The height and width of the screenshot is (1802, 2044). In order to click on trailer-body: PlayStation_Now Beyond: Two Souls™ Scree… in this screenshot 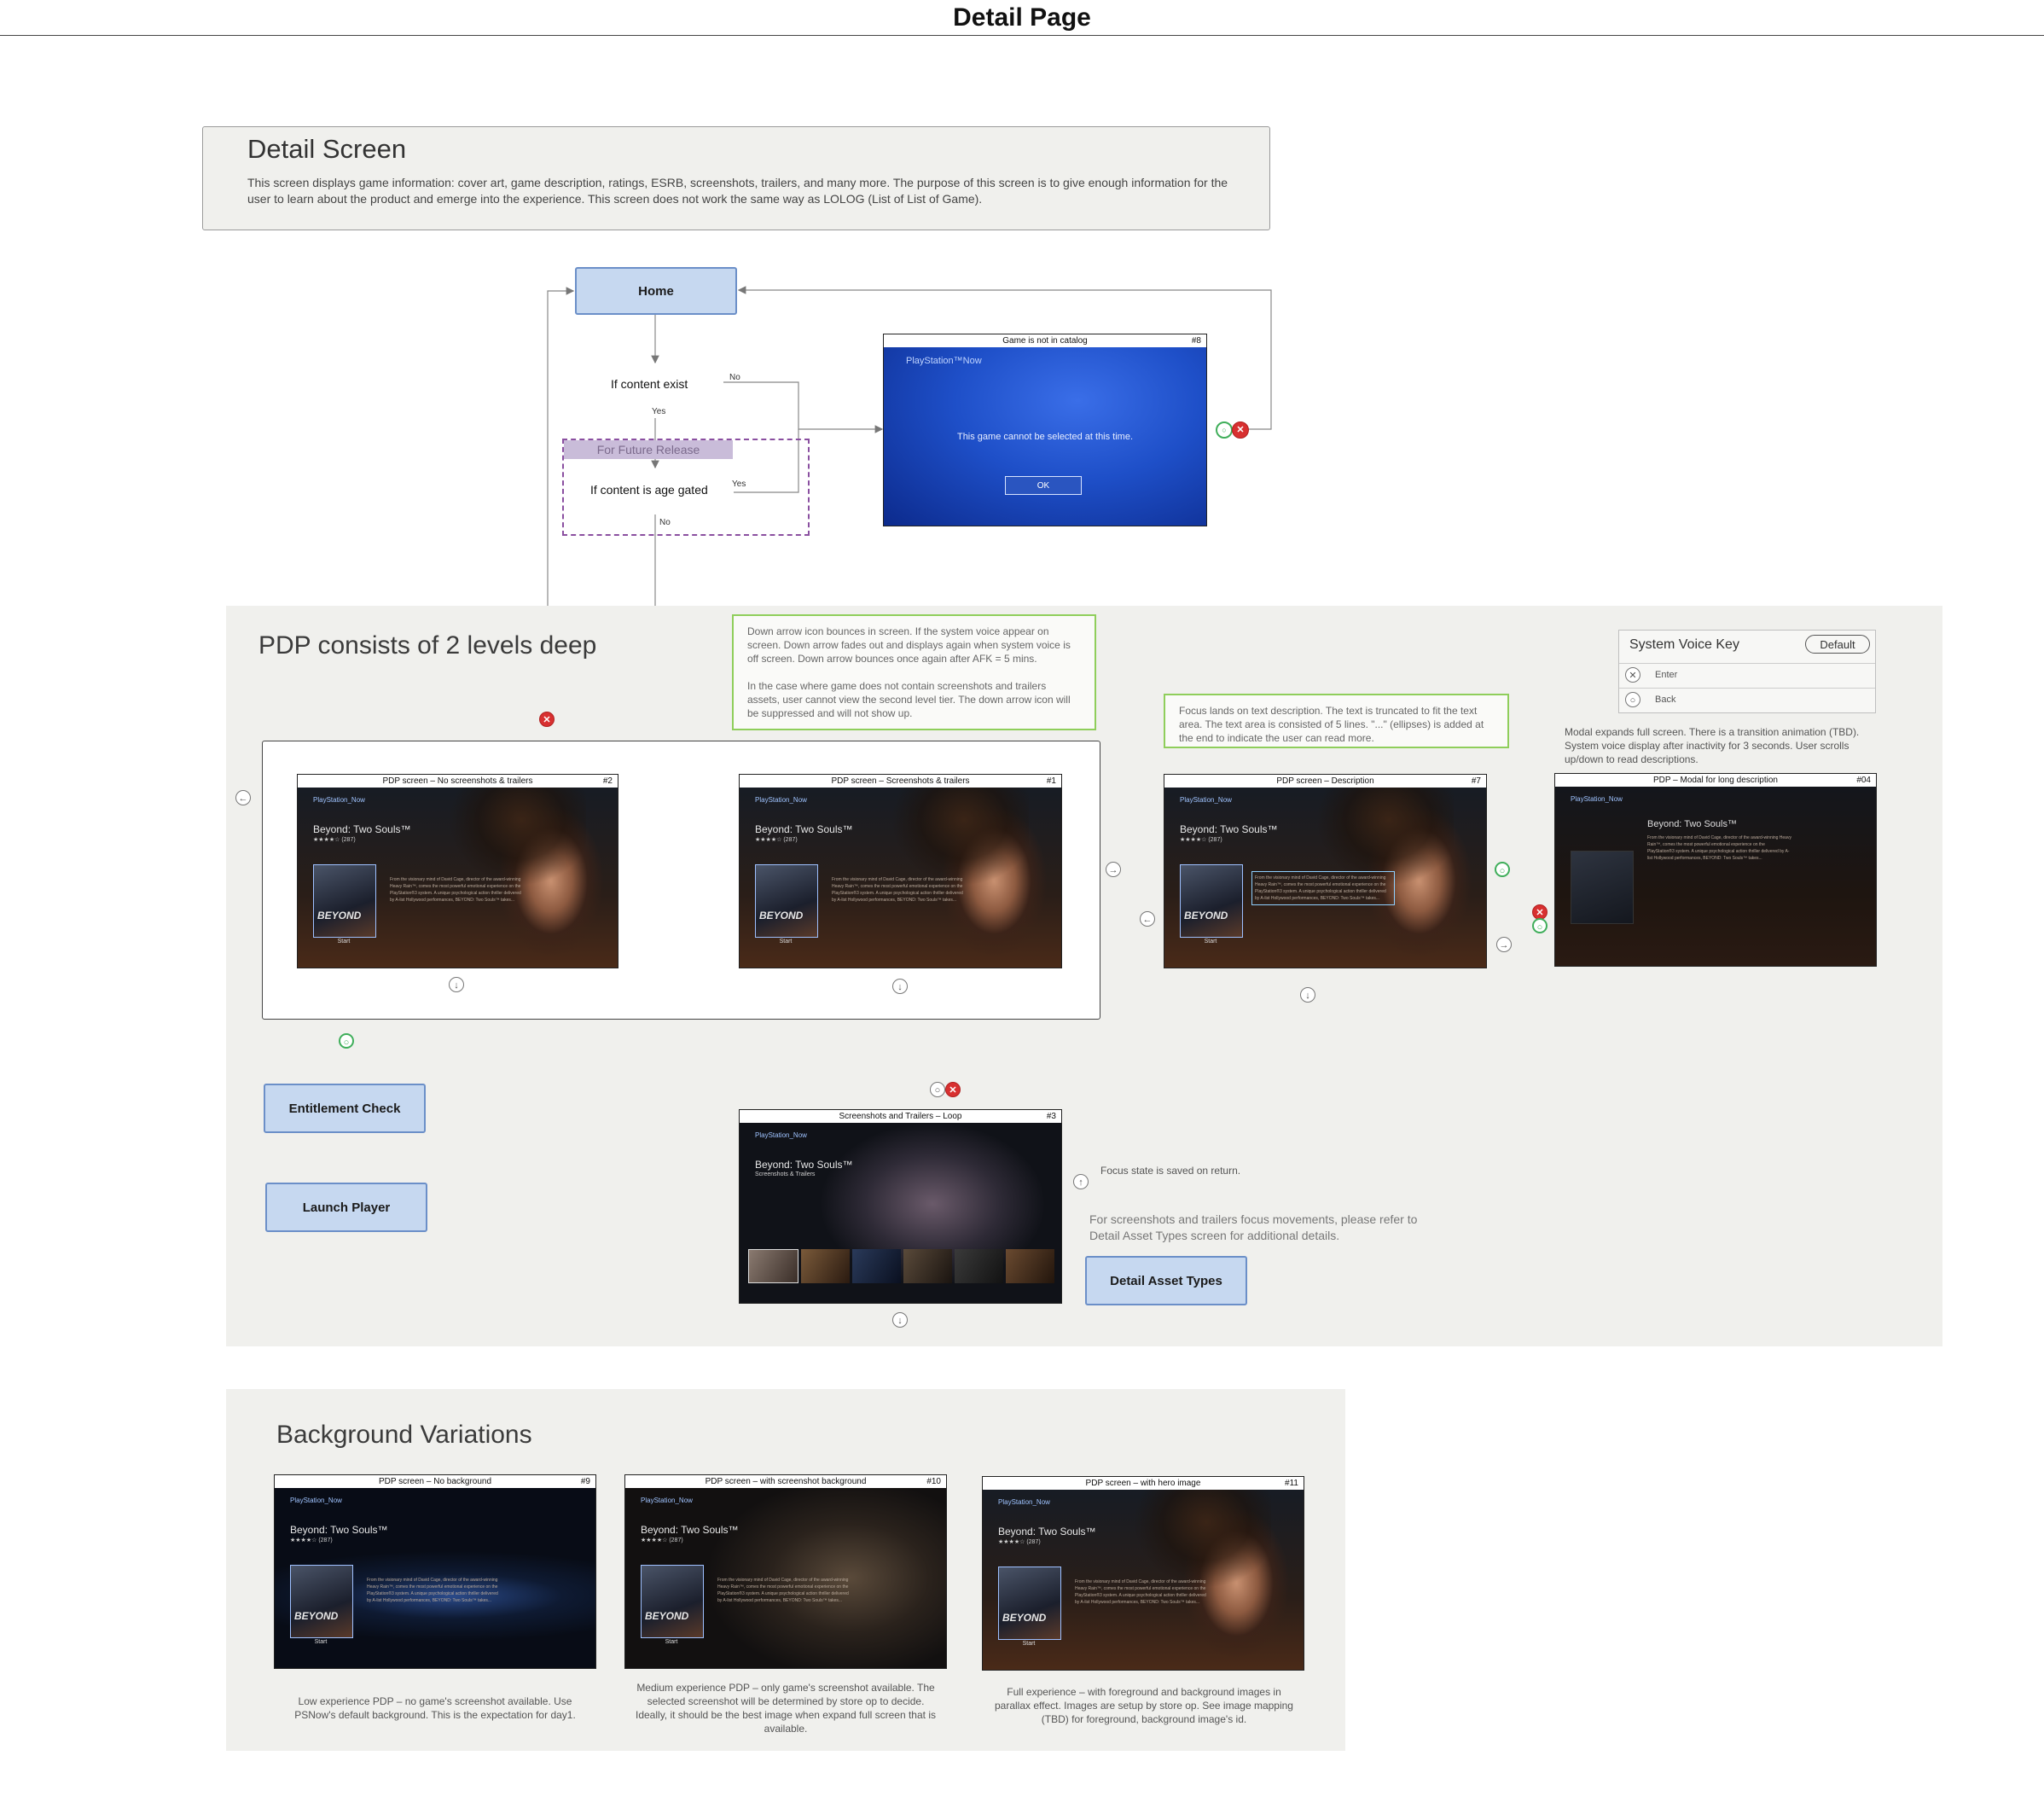, I will do `click(900, 1213)`.